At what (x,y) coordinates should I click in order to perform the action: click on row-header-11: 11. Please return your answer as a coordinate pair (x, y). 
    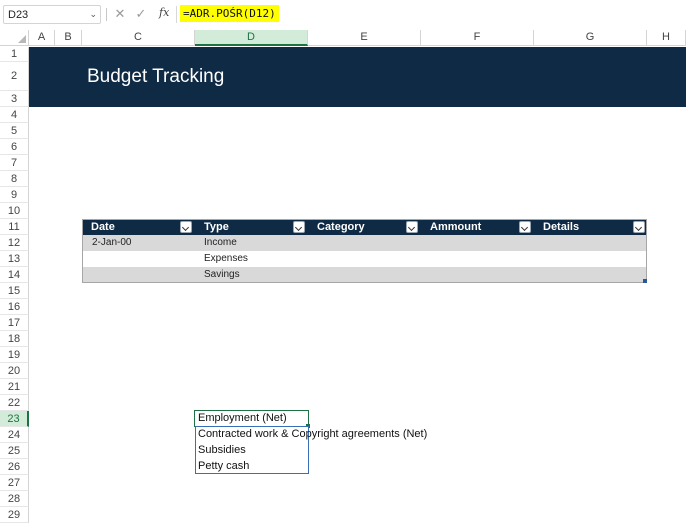
    Looking at the image, I should click on (14, 227).